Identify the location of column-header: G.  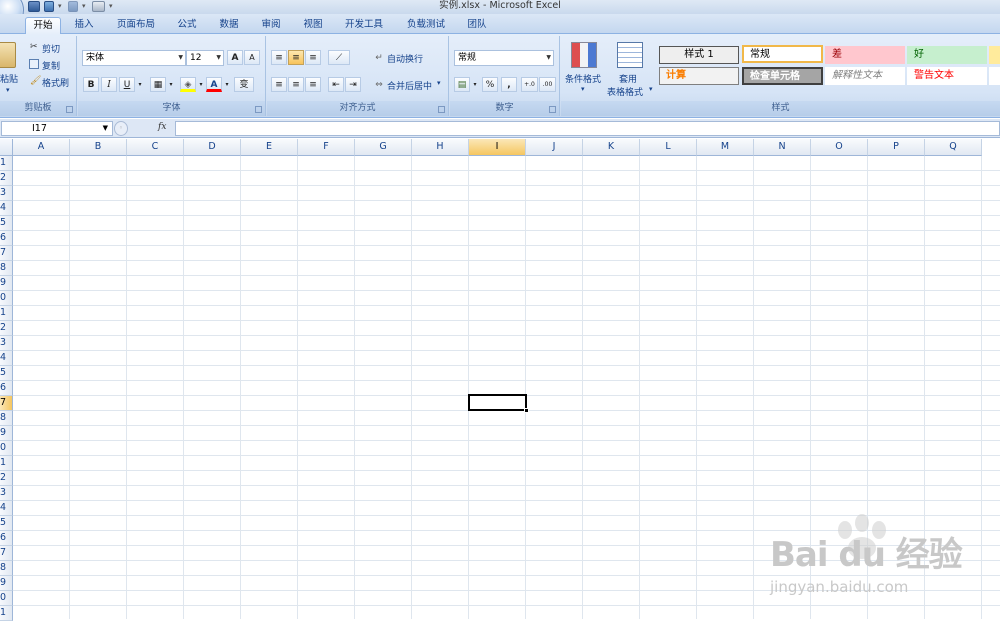
(383, 147).